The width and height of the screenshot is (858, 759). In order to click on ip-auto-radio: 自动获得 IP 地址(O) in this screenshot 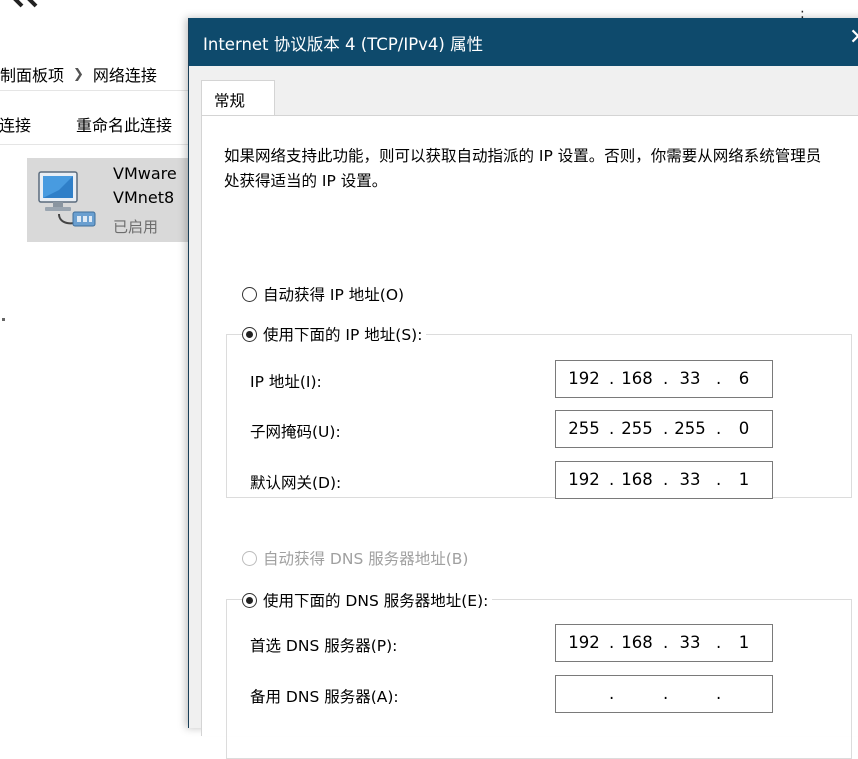, I will do `click(323, 294)`.